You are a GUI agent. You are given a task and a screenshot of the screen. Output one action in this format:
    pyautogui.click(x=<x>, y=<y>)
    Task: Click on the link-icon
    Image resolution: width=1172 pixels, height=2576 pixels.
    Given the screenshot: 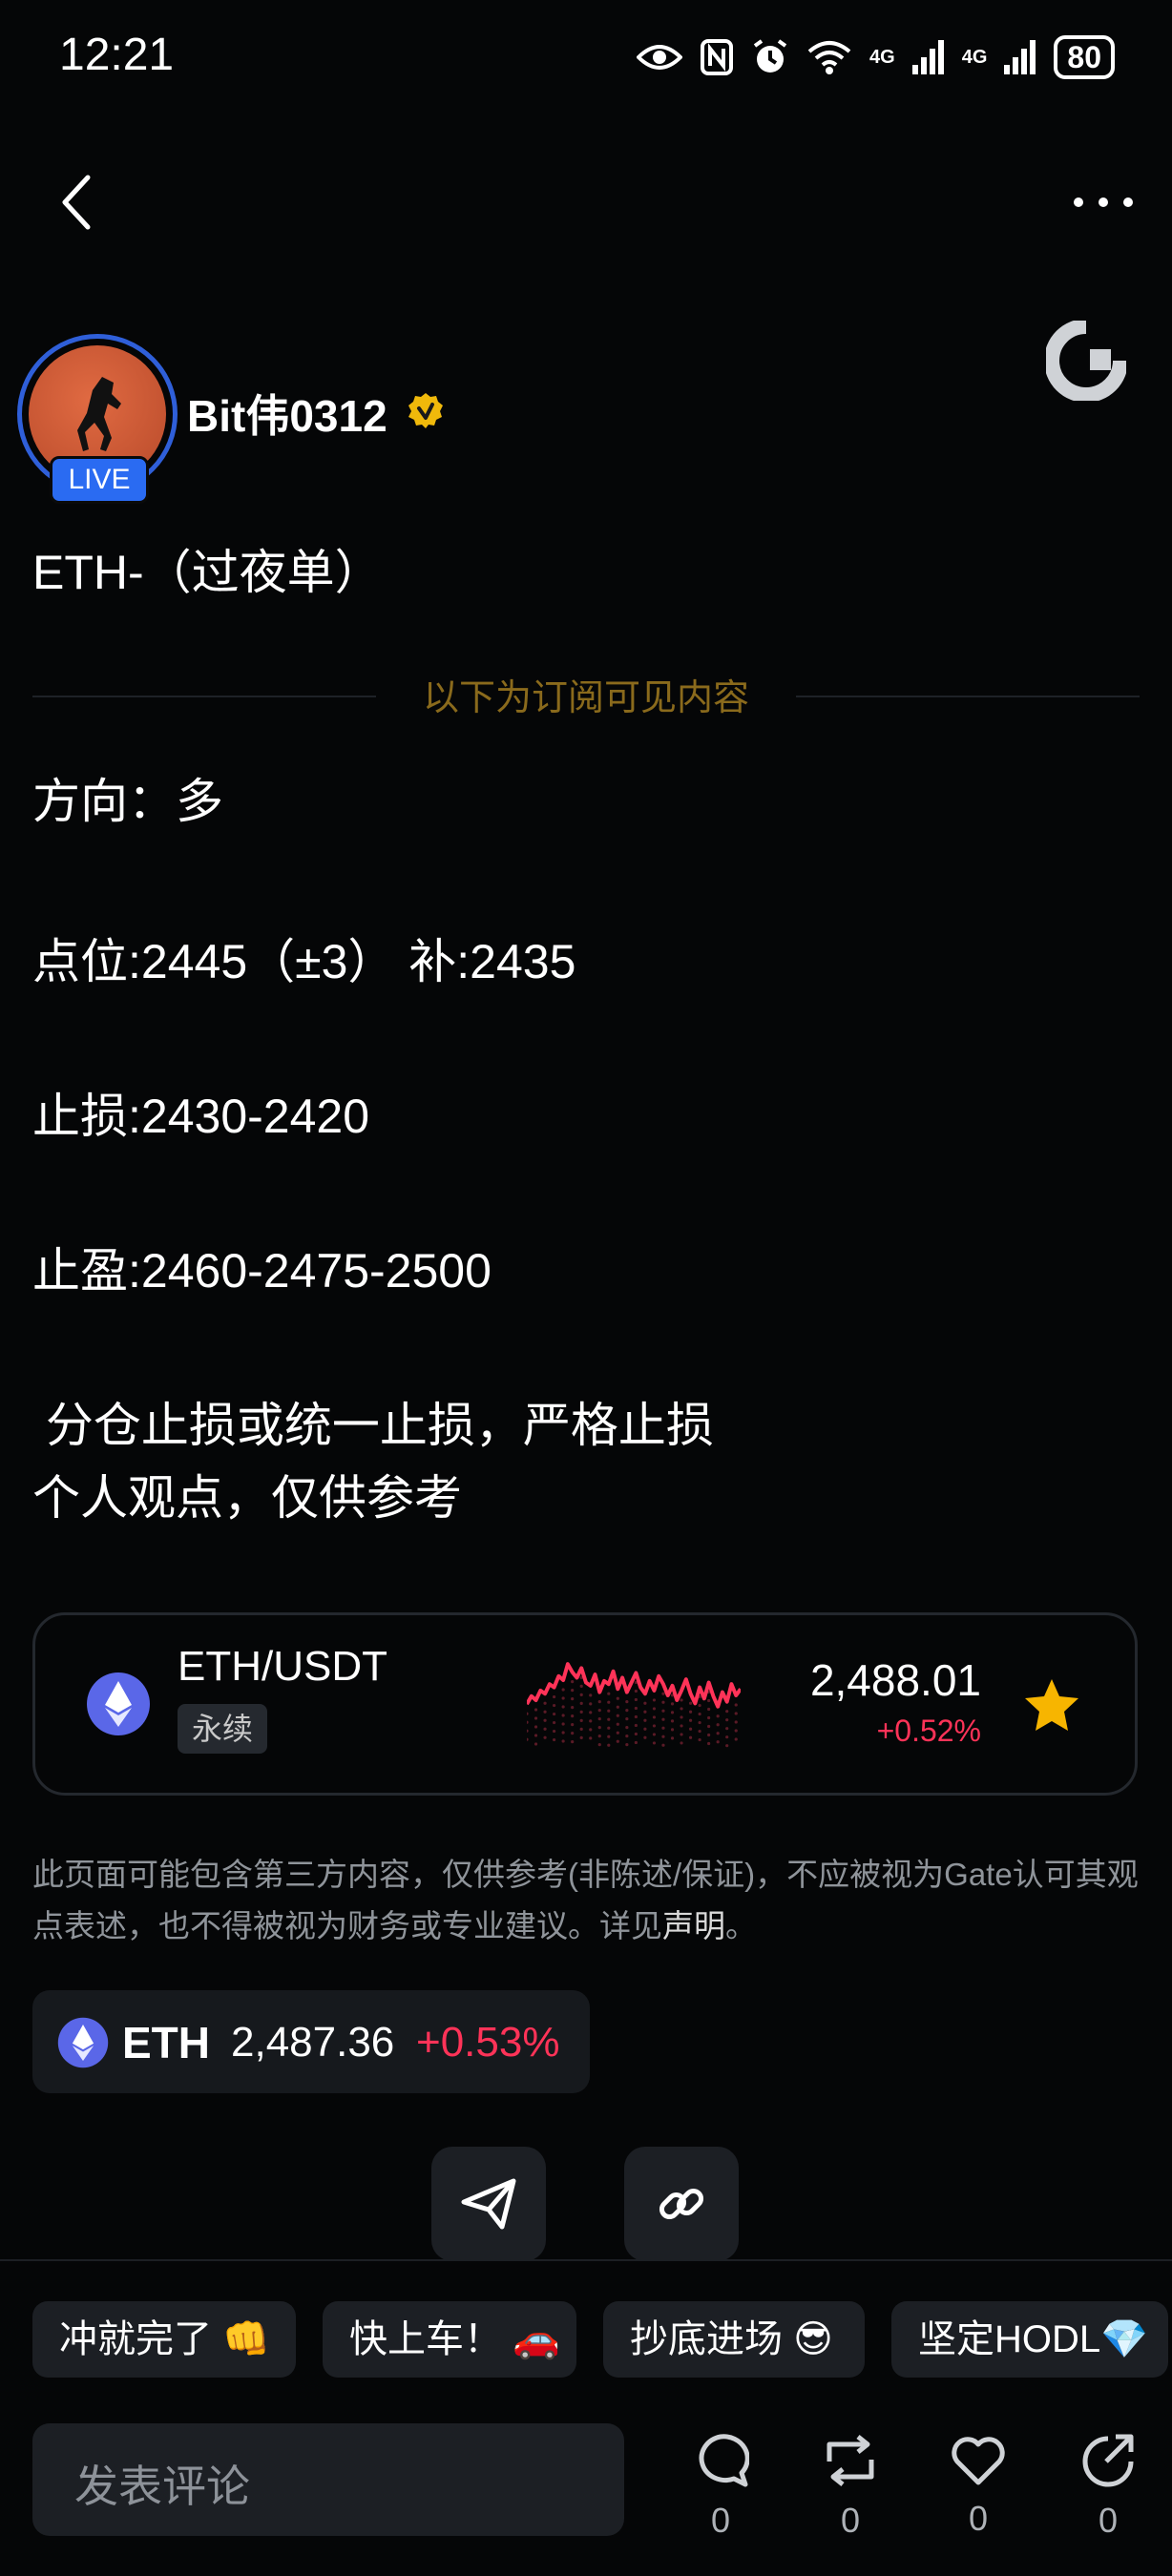 What is the action you would take?
    pyautogui.click(x=682, y=2204)
    